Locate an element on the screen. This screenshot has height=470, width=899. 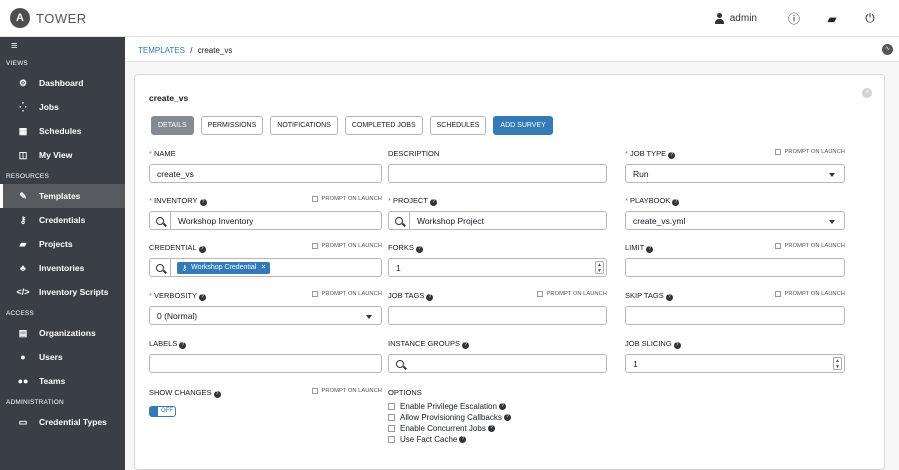
option-checkbox: Enable Privilege Escalation? is located at coordinates (497, 406).